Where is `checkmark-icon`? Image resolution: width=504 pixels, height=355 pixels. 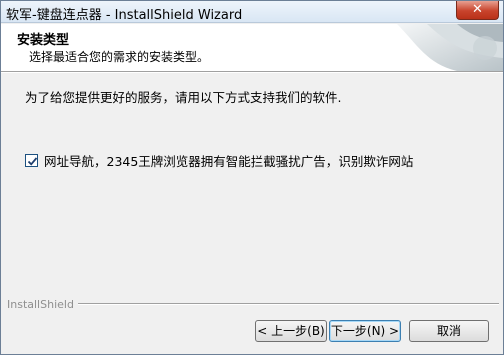 checkmark-icon is located at coordinates (32, 161).